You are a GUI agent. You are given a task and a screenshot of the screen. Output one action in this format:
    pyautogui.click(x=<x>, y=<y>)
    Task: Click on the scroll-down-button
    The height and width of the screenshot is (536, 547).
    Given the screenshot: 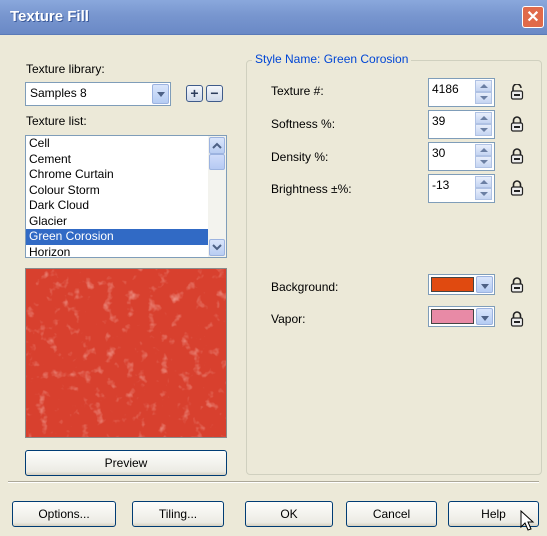 What is the action you would take?
    pyautogui.click(x=217, y=247)
    